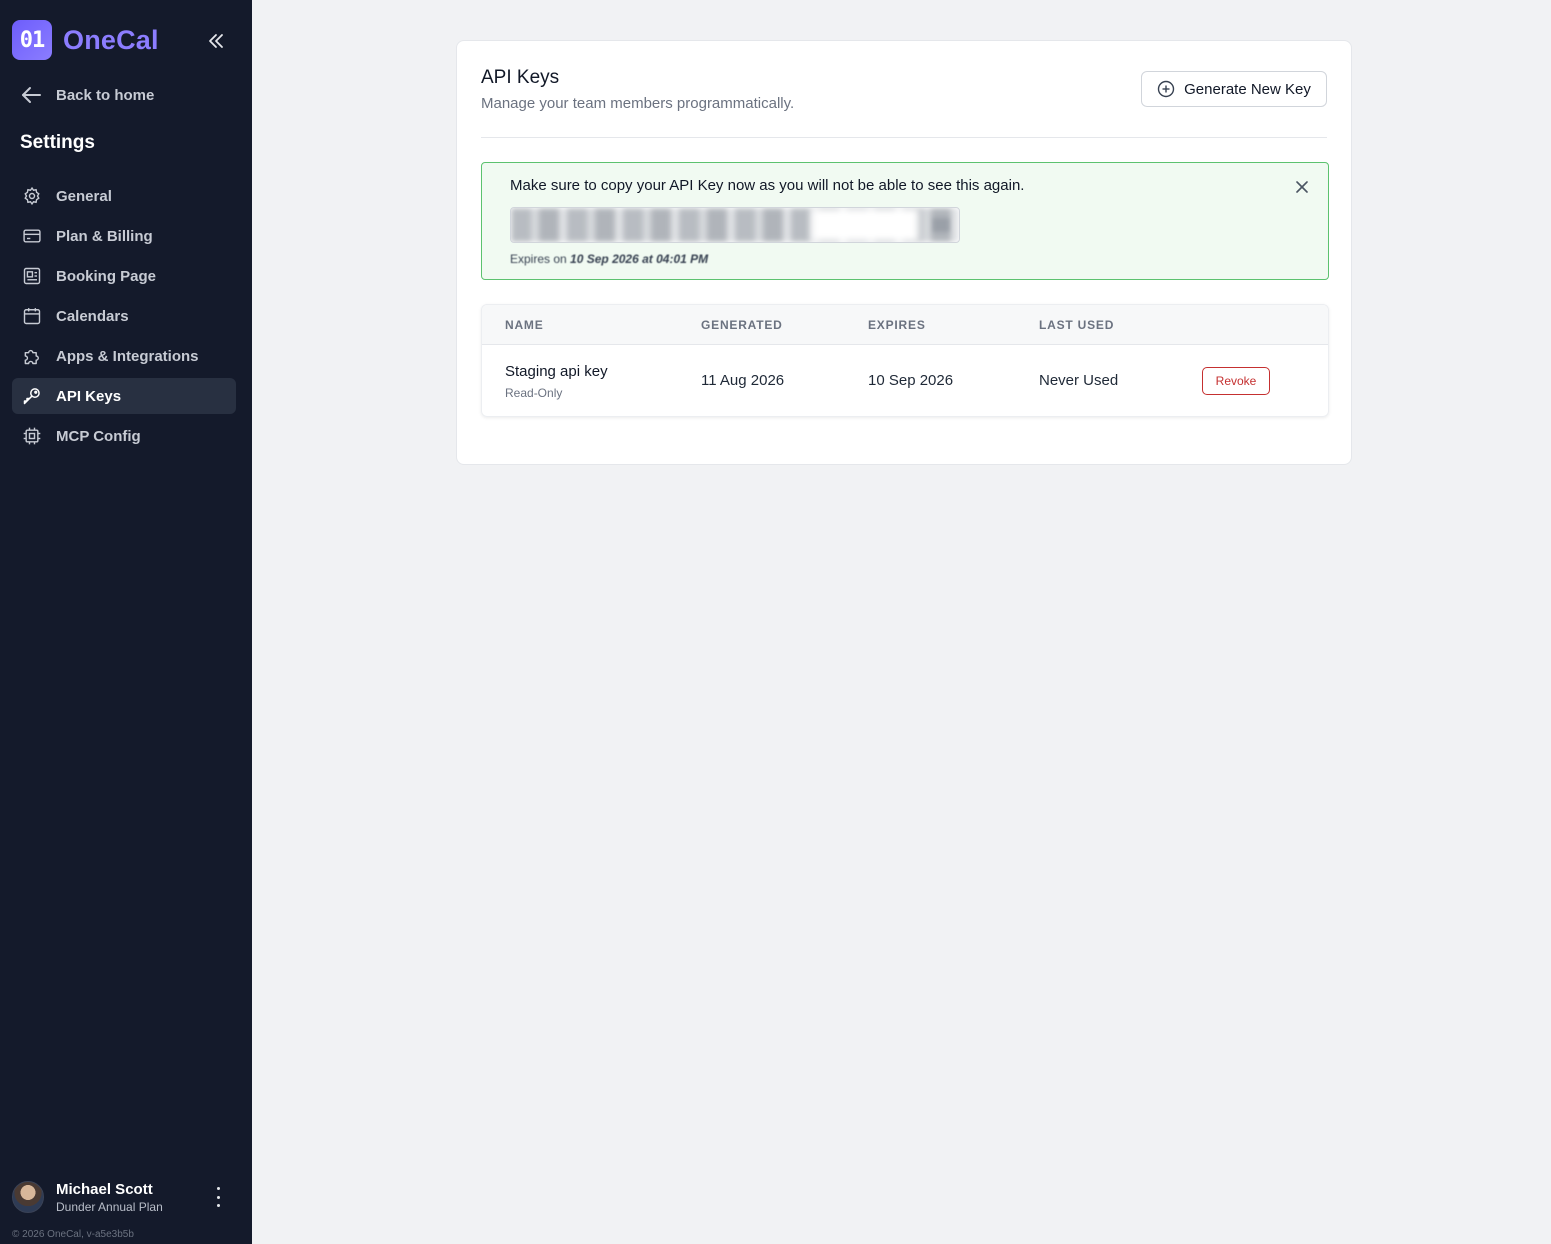 Image resolution: width=1551 pixels, height=1244 pixels. I want to click on expiry-prefix: Expires on, so click(538, 259).